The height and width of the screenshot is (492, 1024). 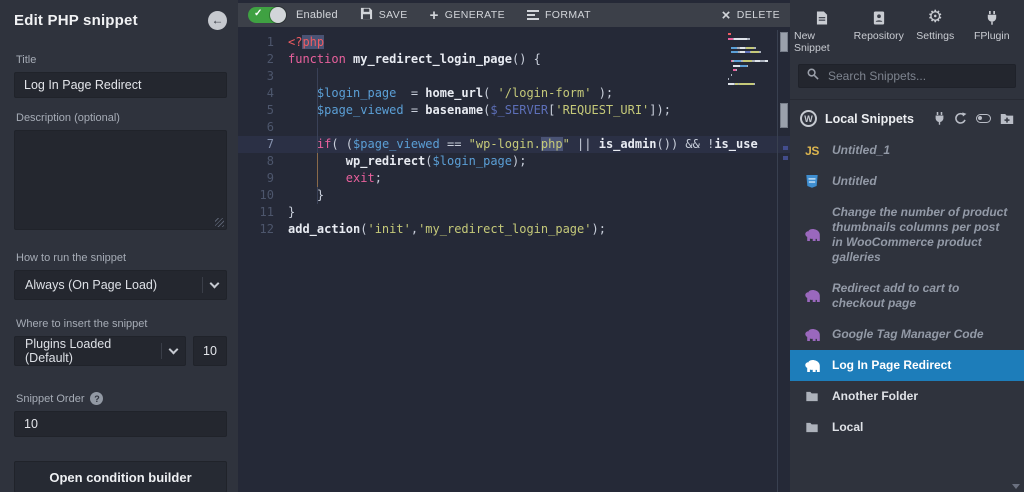 What do you see at coordinates (120, 424) in the screenshot?
I see `snippet-order-input` at bounding box center [120, 424].